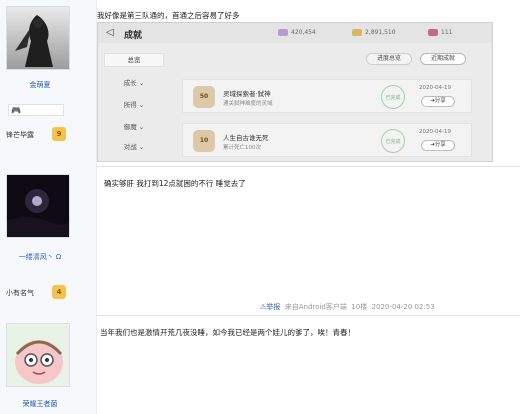  I want to click on user-sidebar: 金萌夏 🎮 锋芒毕露 9, so click(48, 83).